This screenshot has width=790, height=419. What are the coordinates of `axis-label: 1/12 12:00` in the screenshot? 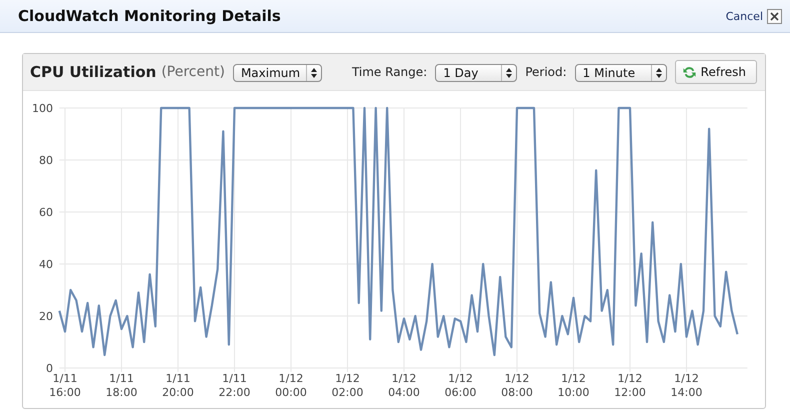 It's located at (630, 385).